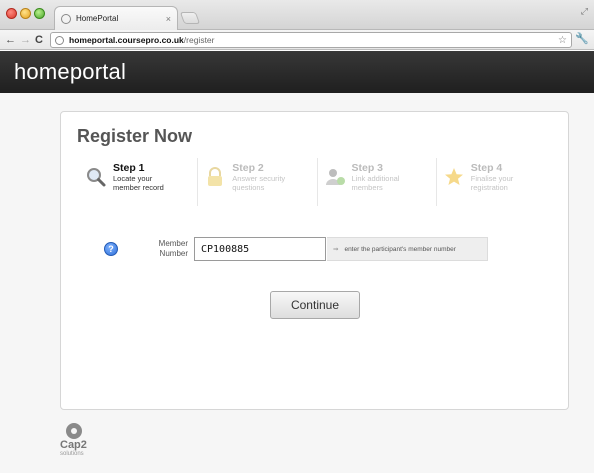  I want to click on step-4-desc-line1: Finalise your, so click(492, 178).